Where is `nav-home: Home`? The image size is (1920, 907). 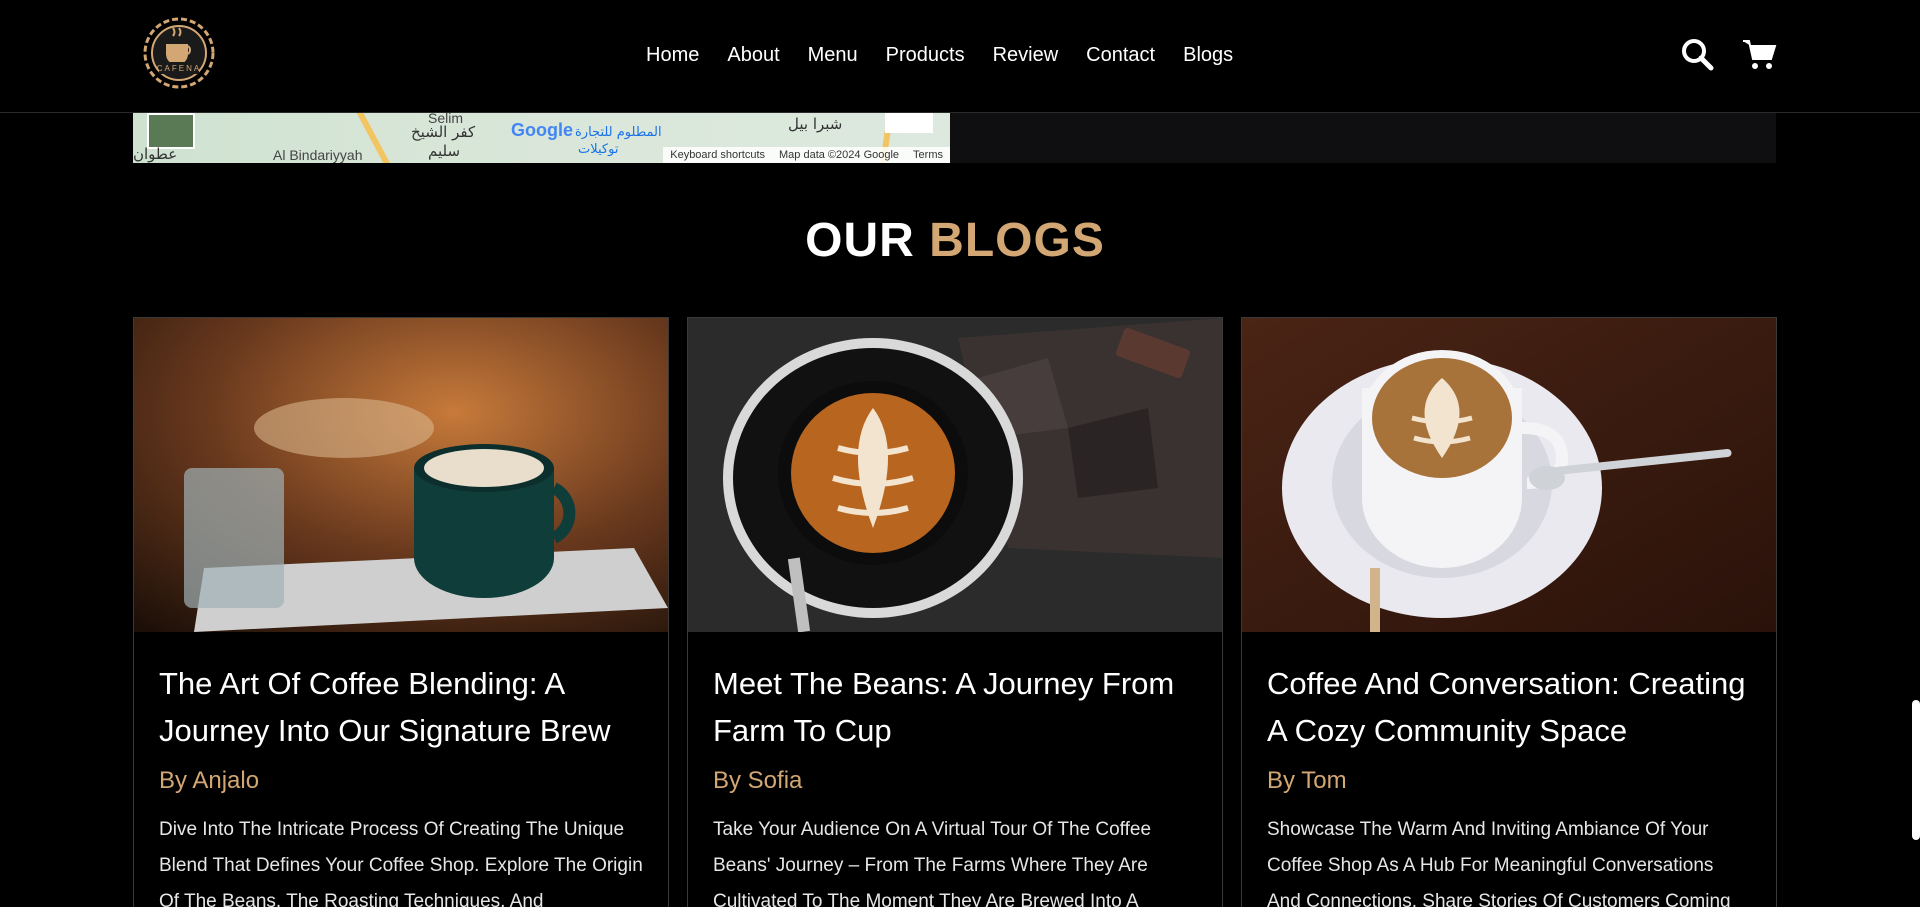
nav-home: Home is located at coordinates (672, 55).